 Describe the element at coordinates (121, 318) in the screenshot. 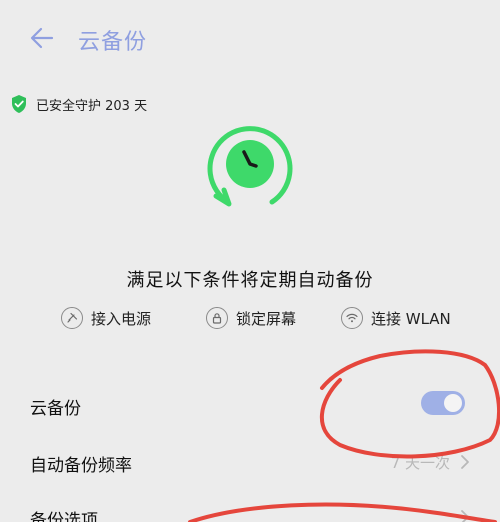

I see `condition-power-label: 接入电源` at that location.